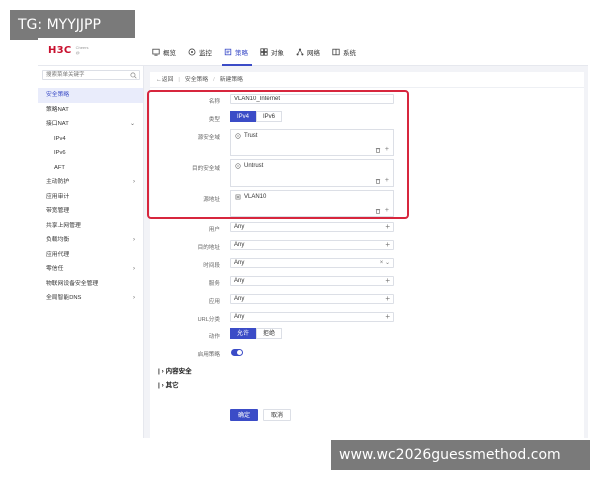 This screenshot has width=600, height=480. Describe the element at coordinates (58, 196) in the screenshot. I see `sidebar-item-label: 应用审计` at that location.